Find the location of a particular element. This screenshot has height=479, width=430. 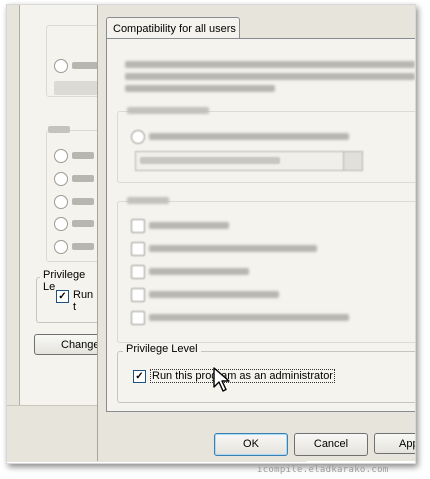

setting-dpi-scaling-text is located at coordinates (249, 317).